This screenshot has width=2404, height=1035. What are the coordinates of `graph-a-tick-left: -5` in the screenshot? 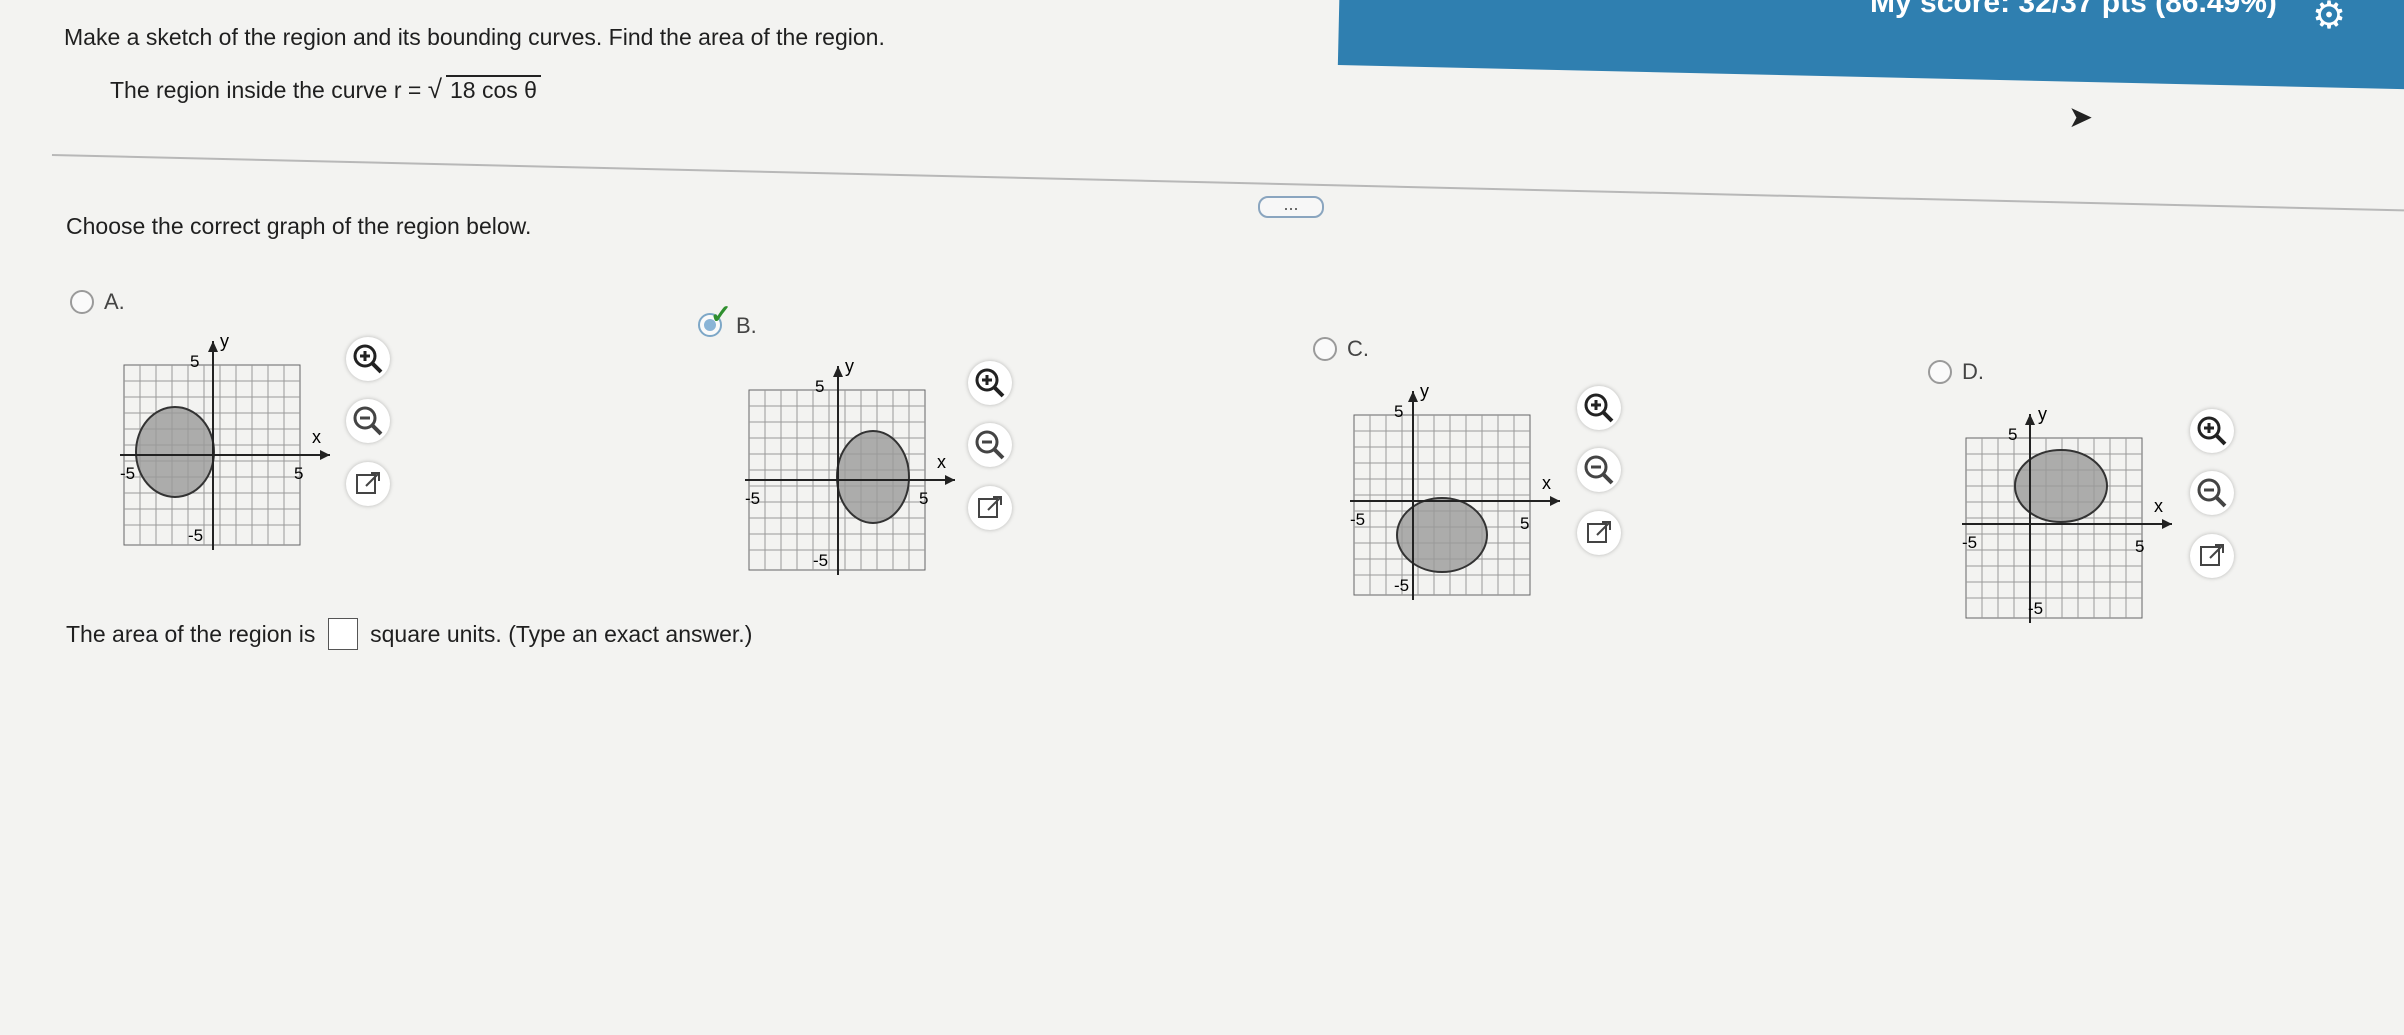 It's located at (127, 473).